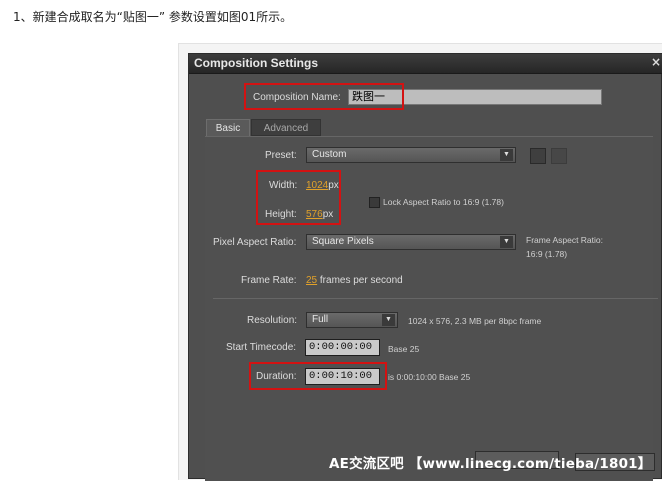  Describe the element at coordinates (324, 96) in the screenshot. I see `highlight-box-name` at that location.